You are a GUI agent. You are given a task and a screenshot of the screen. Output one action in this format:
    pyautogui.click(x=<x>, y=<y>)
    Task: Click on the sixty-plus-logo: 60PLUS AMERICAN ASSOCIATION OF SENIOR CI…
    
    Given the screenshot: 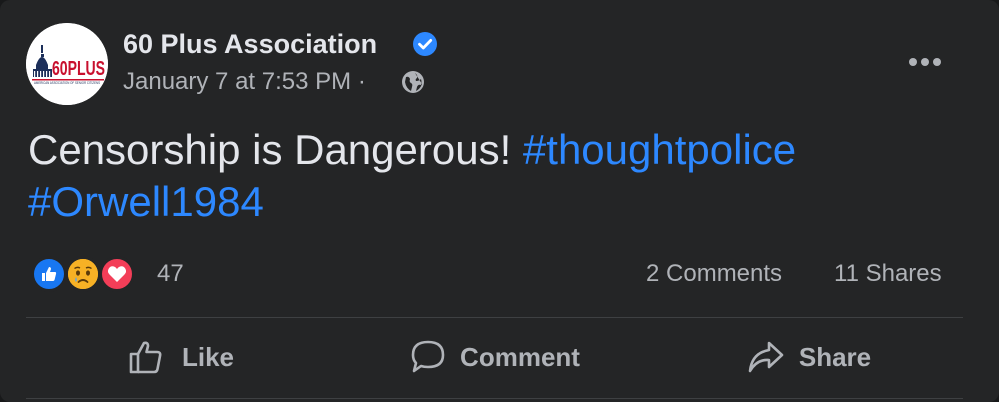 What is the action you would take?
    pyautogui.click(x=67, y=64)
    